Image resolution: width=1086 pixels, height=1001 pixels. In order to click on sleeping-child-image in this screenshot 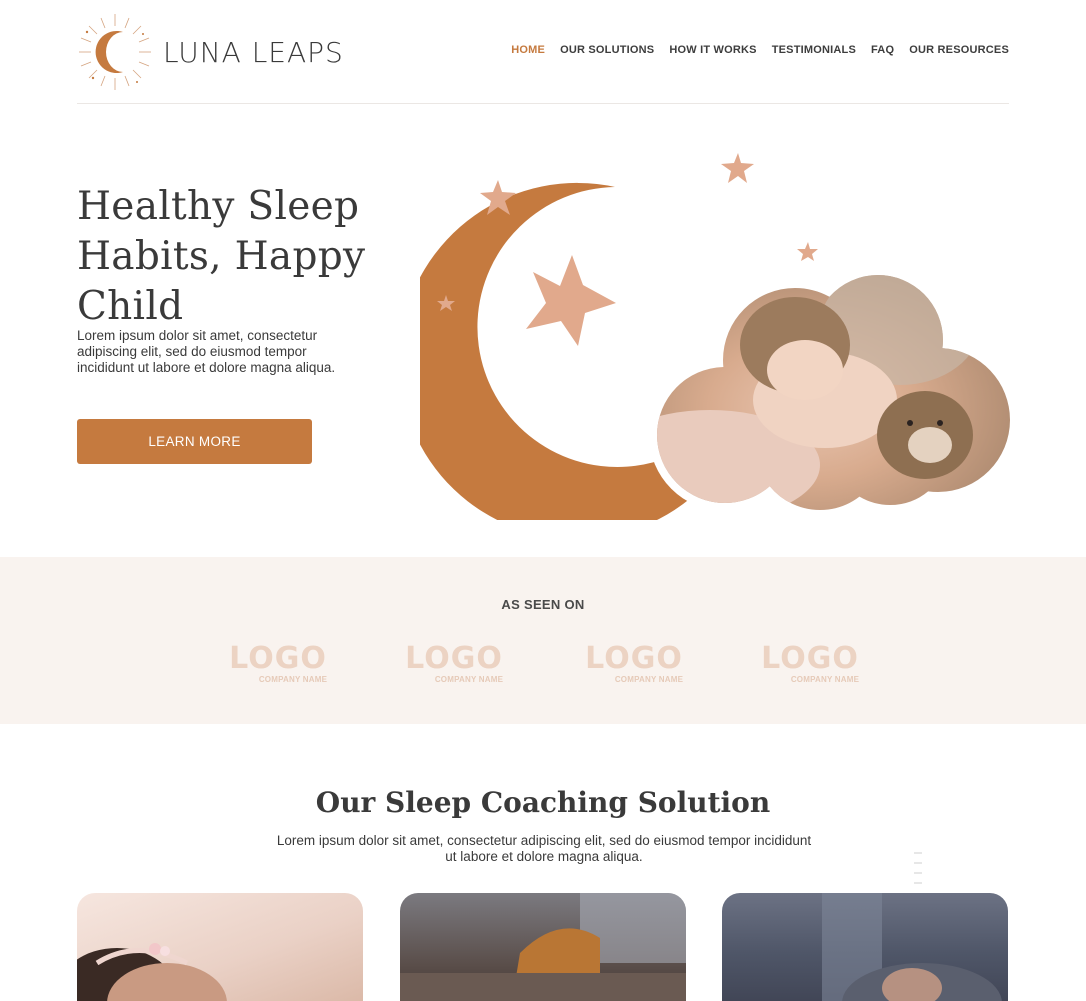, I will do `click(912, 947)`.